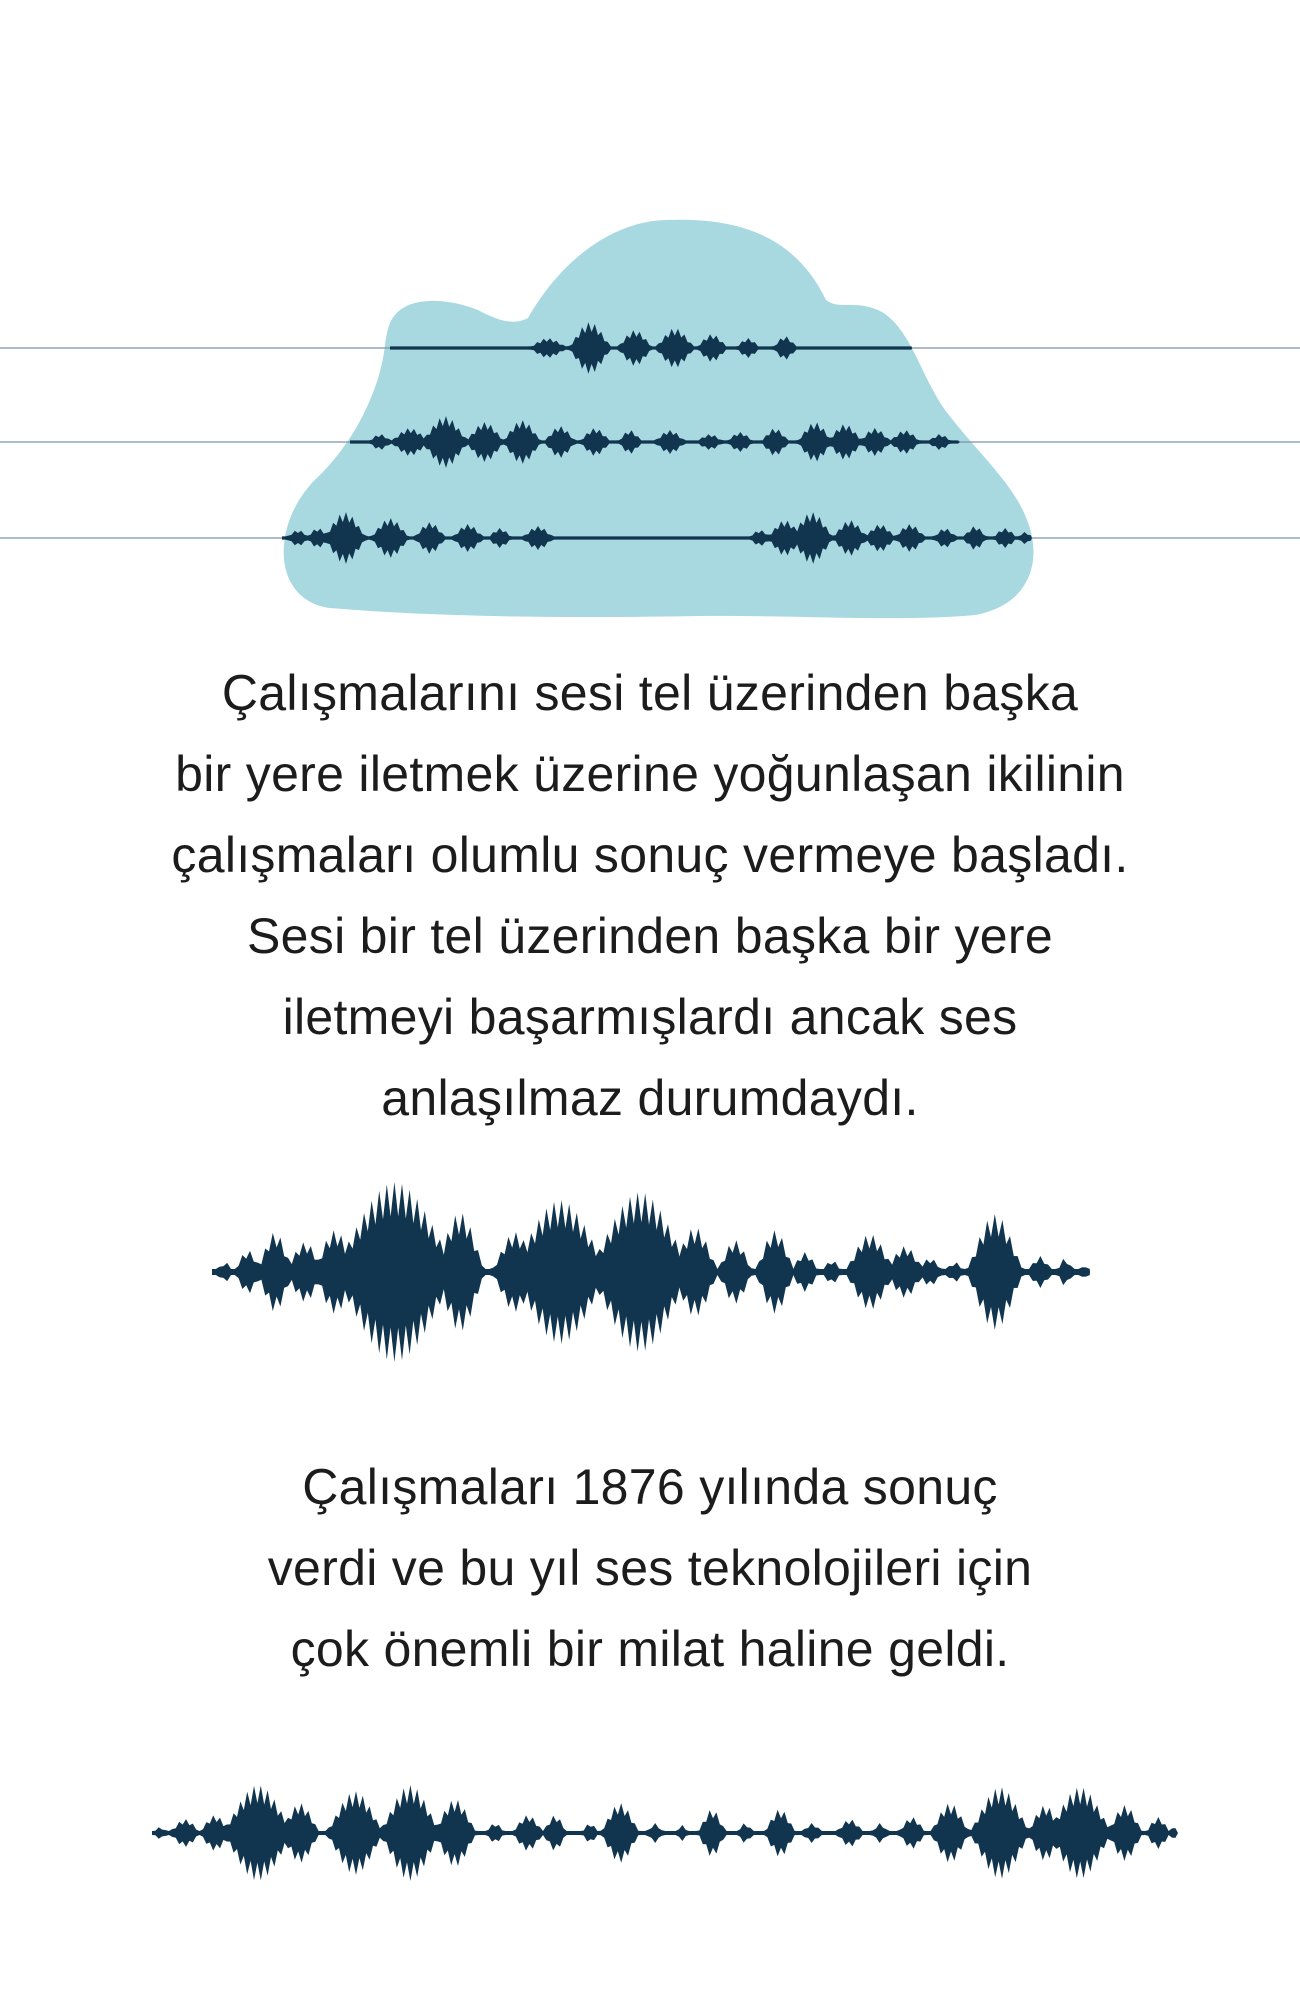 This screenshot has width=1300, height=2000. What do you see at coordinates (650, 1017) in the screenshot?
I see `paragraph-1-line: iletmeyi başarmışlardı ancak ses` at bounding box center [650, 1017].